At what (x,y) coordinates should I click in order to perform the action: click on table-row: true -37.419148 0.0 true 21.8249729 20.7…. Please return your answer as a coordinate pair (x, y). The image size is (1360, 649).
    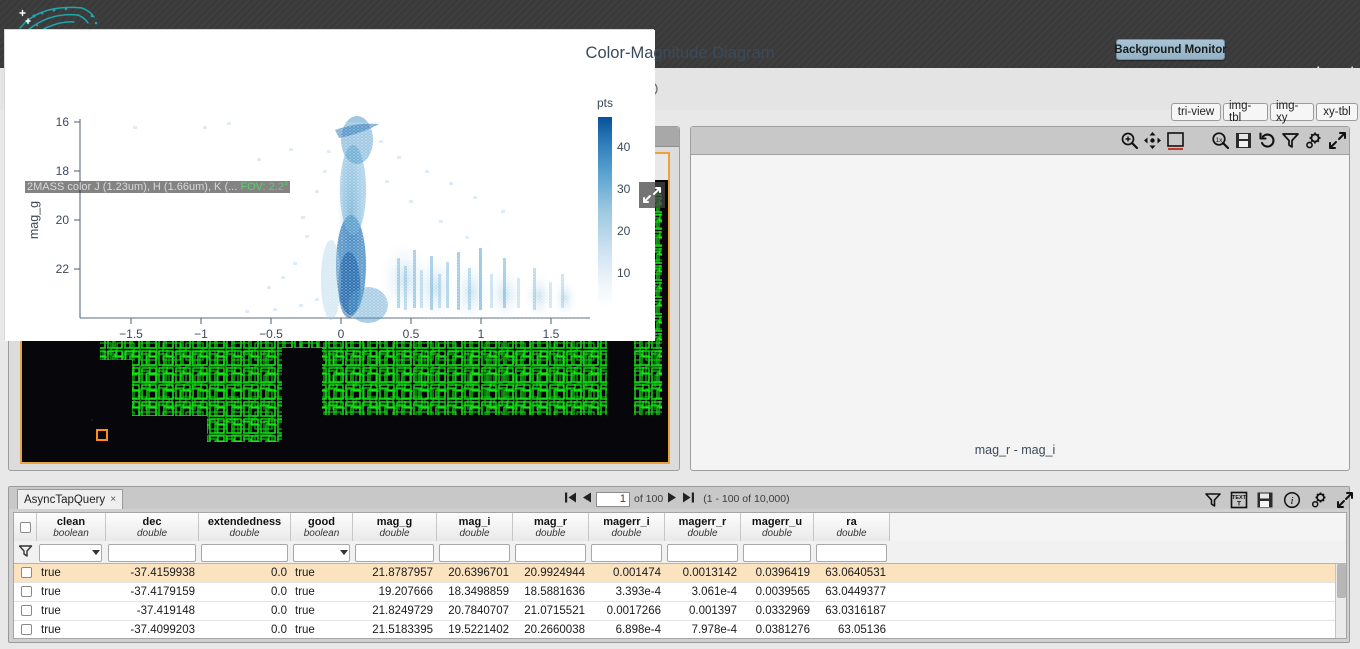
    Looking at the image, I should click on (680, 611).